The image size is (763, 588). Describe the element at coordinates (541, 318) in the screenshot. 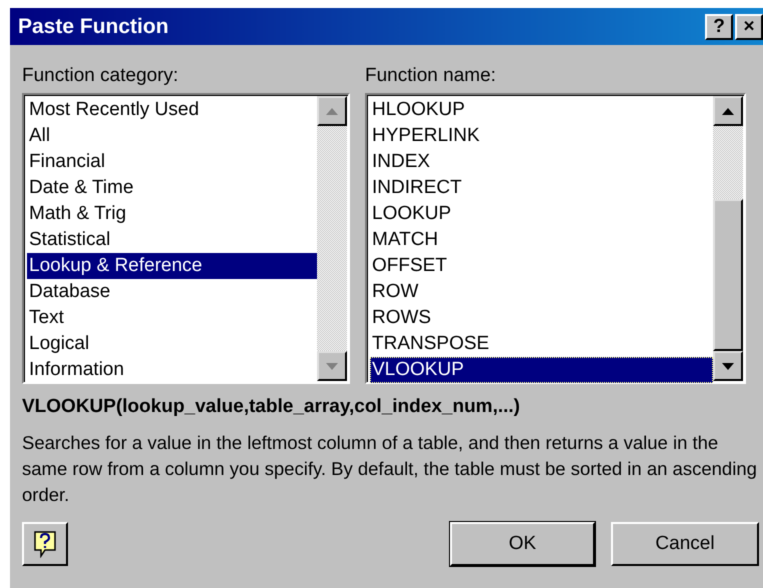

I see `list-item: ROWS` at that location.